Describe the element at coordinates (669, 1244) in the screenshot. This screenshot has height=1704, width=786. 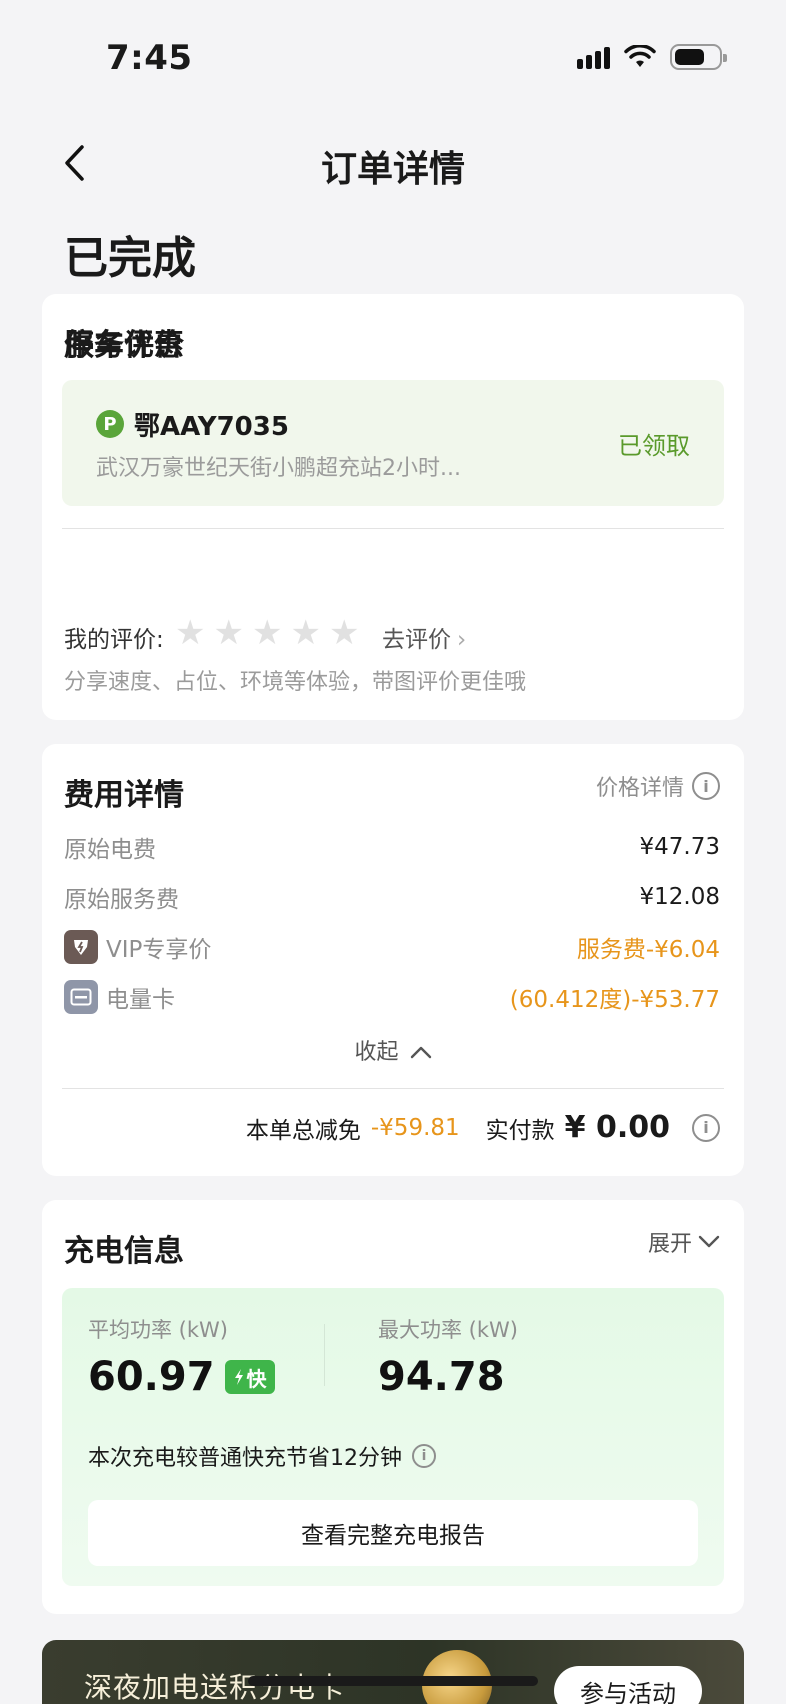
I see `expand-label: 展开` at that location.